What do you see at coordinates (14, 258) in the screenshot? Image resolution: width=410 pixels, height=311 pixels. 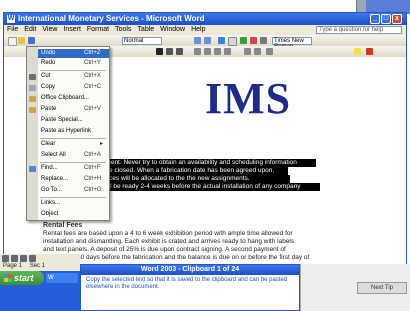 I see `web-layout-icon` at bounding box center [14, 258].